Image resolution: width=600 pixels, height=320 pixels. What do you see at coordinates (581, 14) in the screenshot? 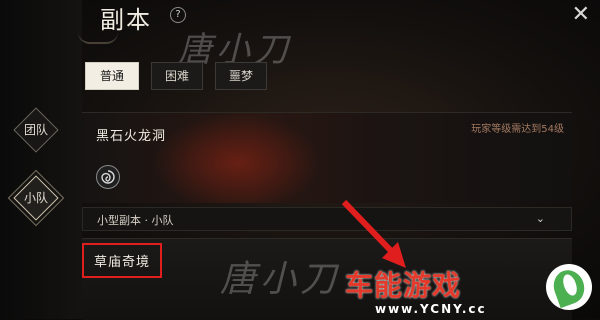
I see `close-icon: ✕` at bounding box center [581, 14].